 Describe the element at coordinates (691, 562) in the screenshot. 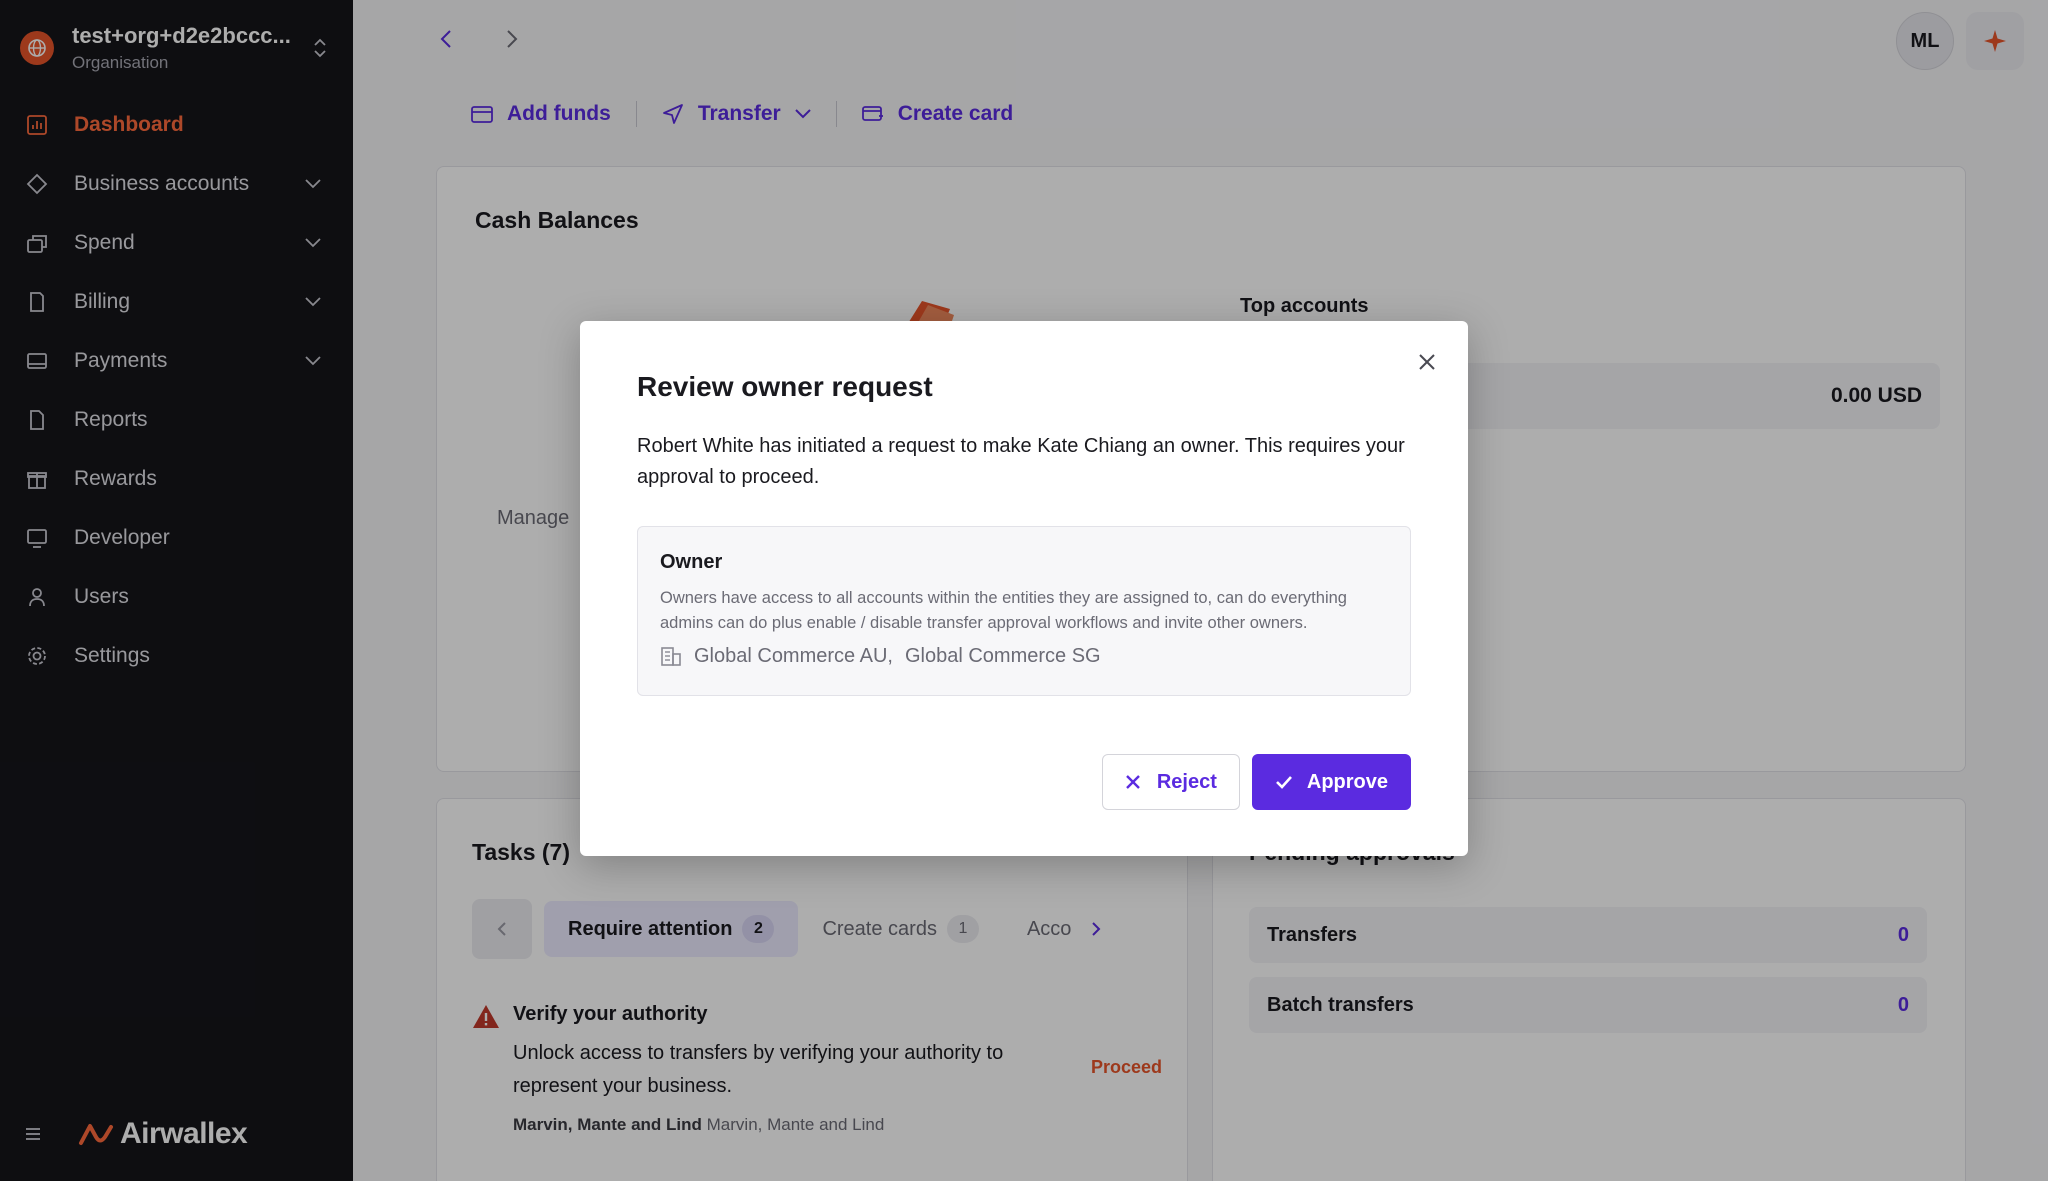

I see `role-title: Owner` at that location.